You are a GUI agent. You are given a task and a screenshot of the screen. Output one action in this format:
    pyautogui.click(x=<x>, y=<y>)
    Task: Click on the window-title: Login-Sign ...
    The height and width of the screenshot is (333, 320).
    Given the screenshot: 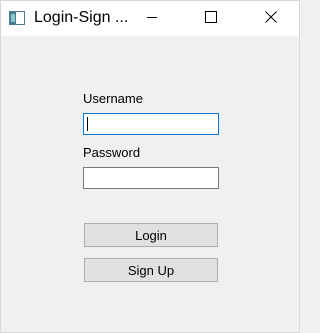 What is the action you would take?
    pyautogui.click(x=81, y=17)
    